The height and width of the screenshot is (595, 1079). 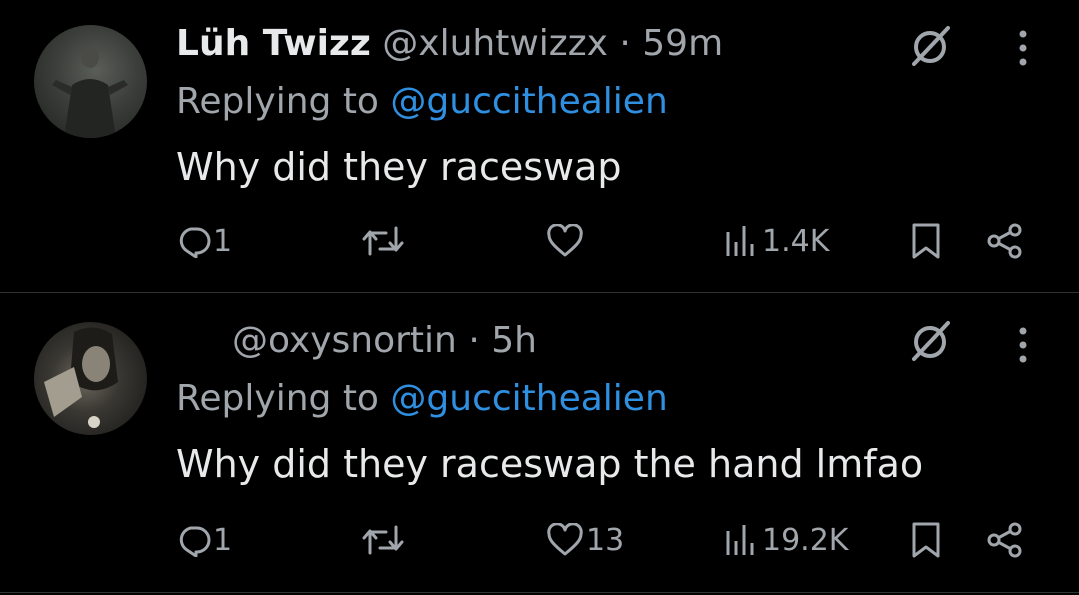 What do you see at coordinates (344, 340) in the screenshot?
I see `user-handle: @oxysnortin` at bounding box center [344, 340].